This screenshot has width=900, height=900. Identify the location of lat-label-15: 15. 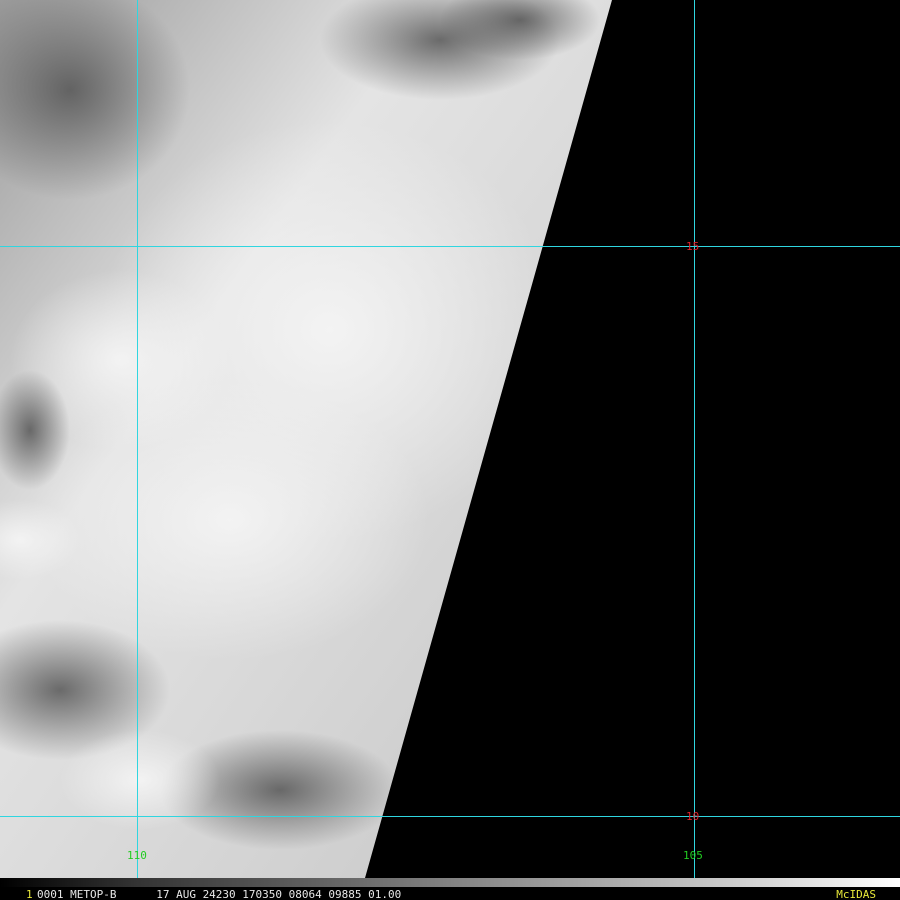
(693, 246).